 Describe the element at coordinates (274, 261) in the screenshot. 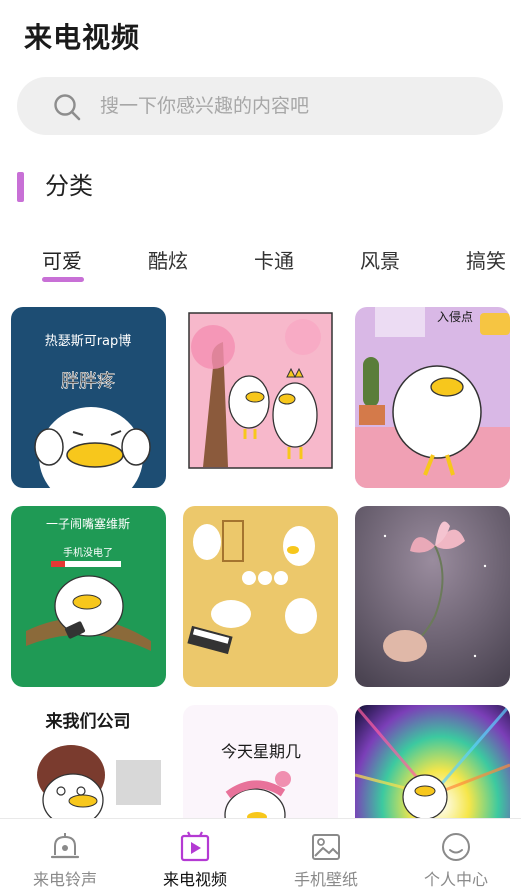

I see `tab-cartoon: 卡通` at that location.